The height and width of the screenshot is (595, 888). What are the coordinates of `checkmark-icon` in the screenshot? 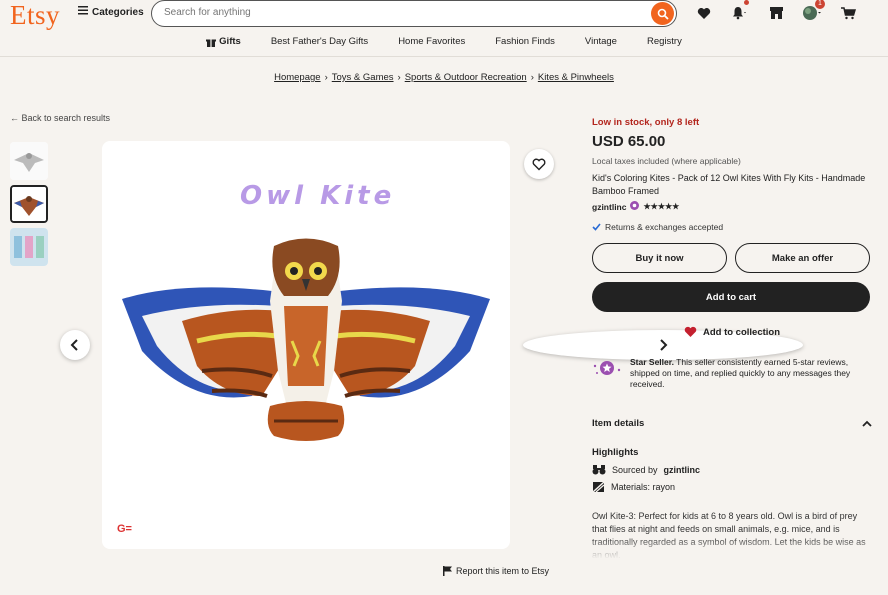 It's located at (596, 227).